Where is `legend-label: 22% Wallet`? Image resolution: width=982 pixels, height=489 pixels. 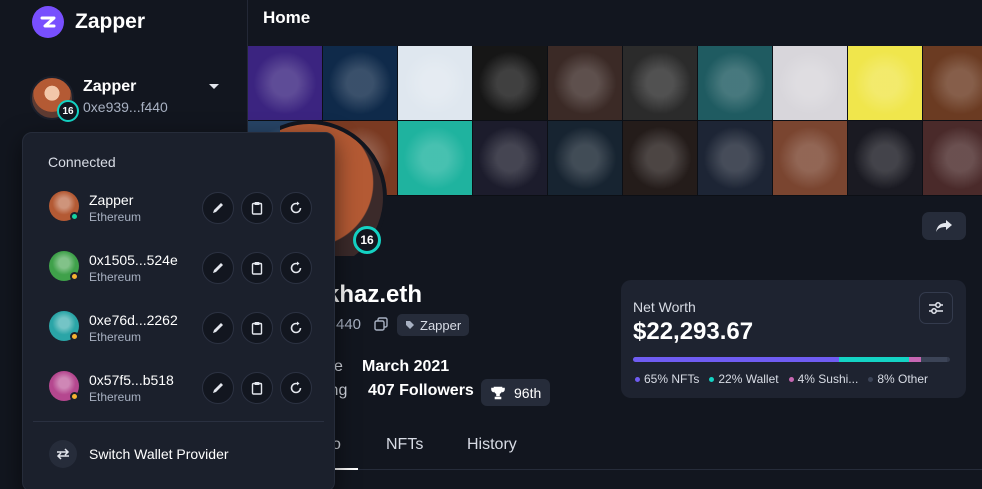 legend-label: 22% Wallet is located at coordinates (748, 379).